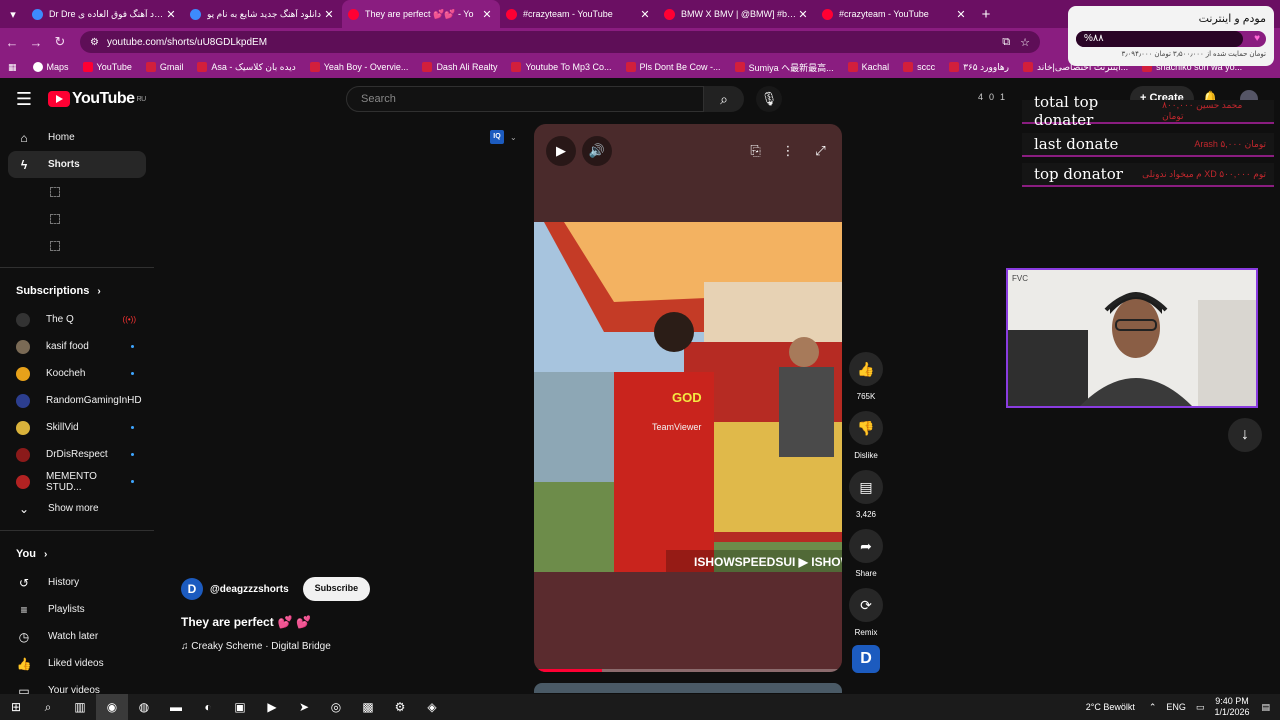 This screenshot has width=1280, height=720. What do you see at coordinates (459, 67) in the screenshot?
I see `bookmark-item: Dash Ali Realty` at bounding box center [459, 67].